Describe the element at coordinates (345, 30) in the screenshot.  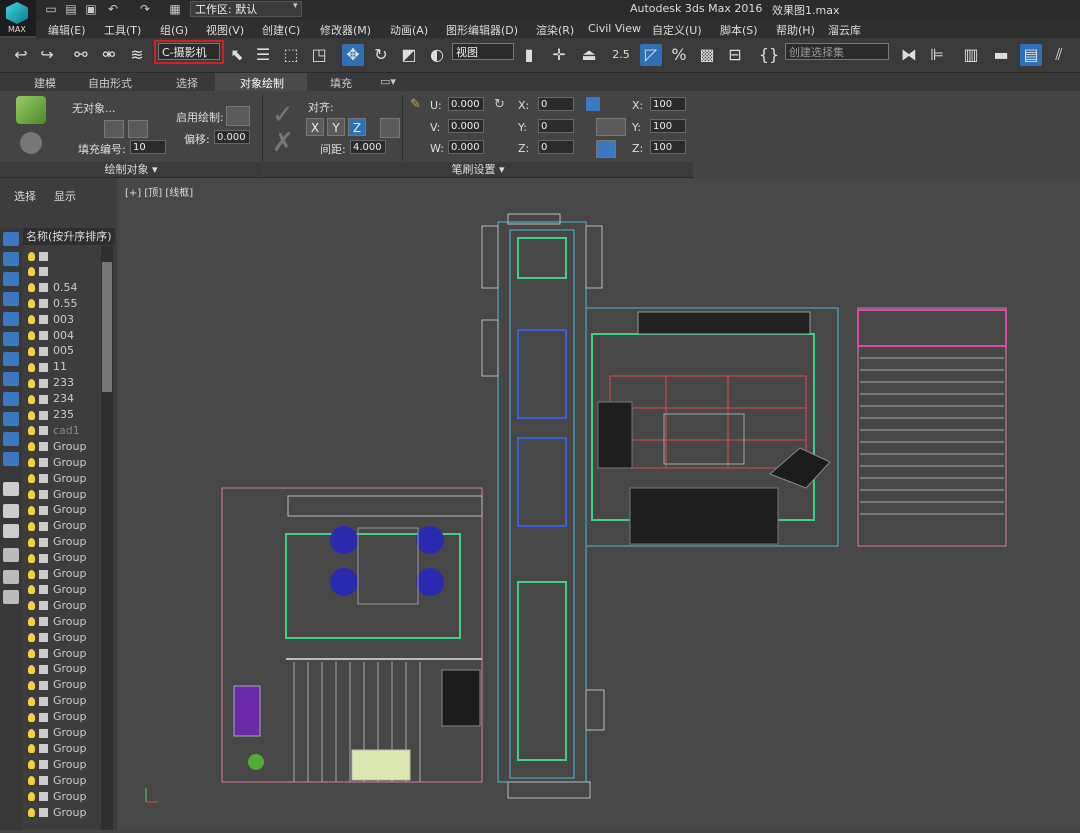
I see `menu-modifiers: 修改器(M)` at that location.